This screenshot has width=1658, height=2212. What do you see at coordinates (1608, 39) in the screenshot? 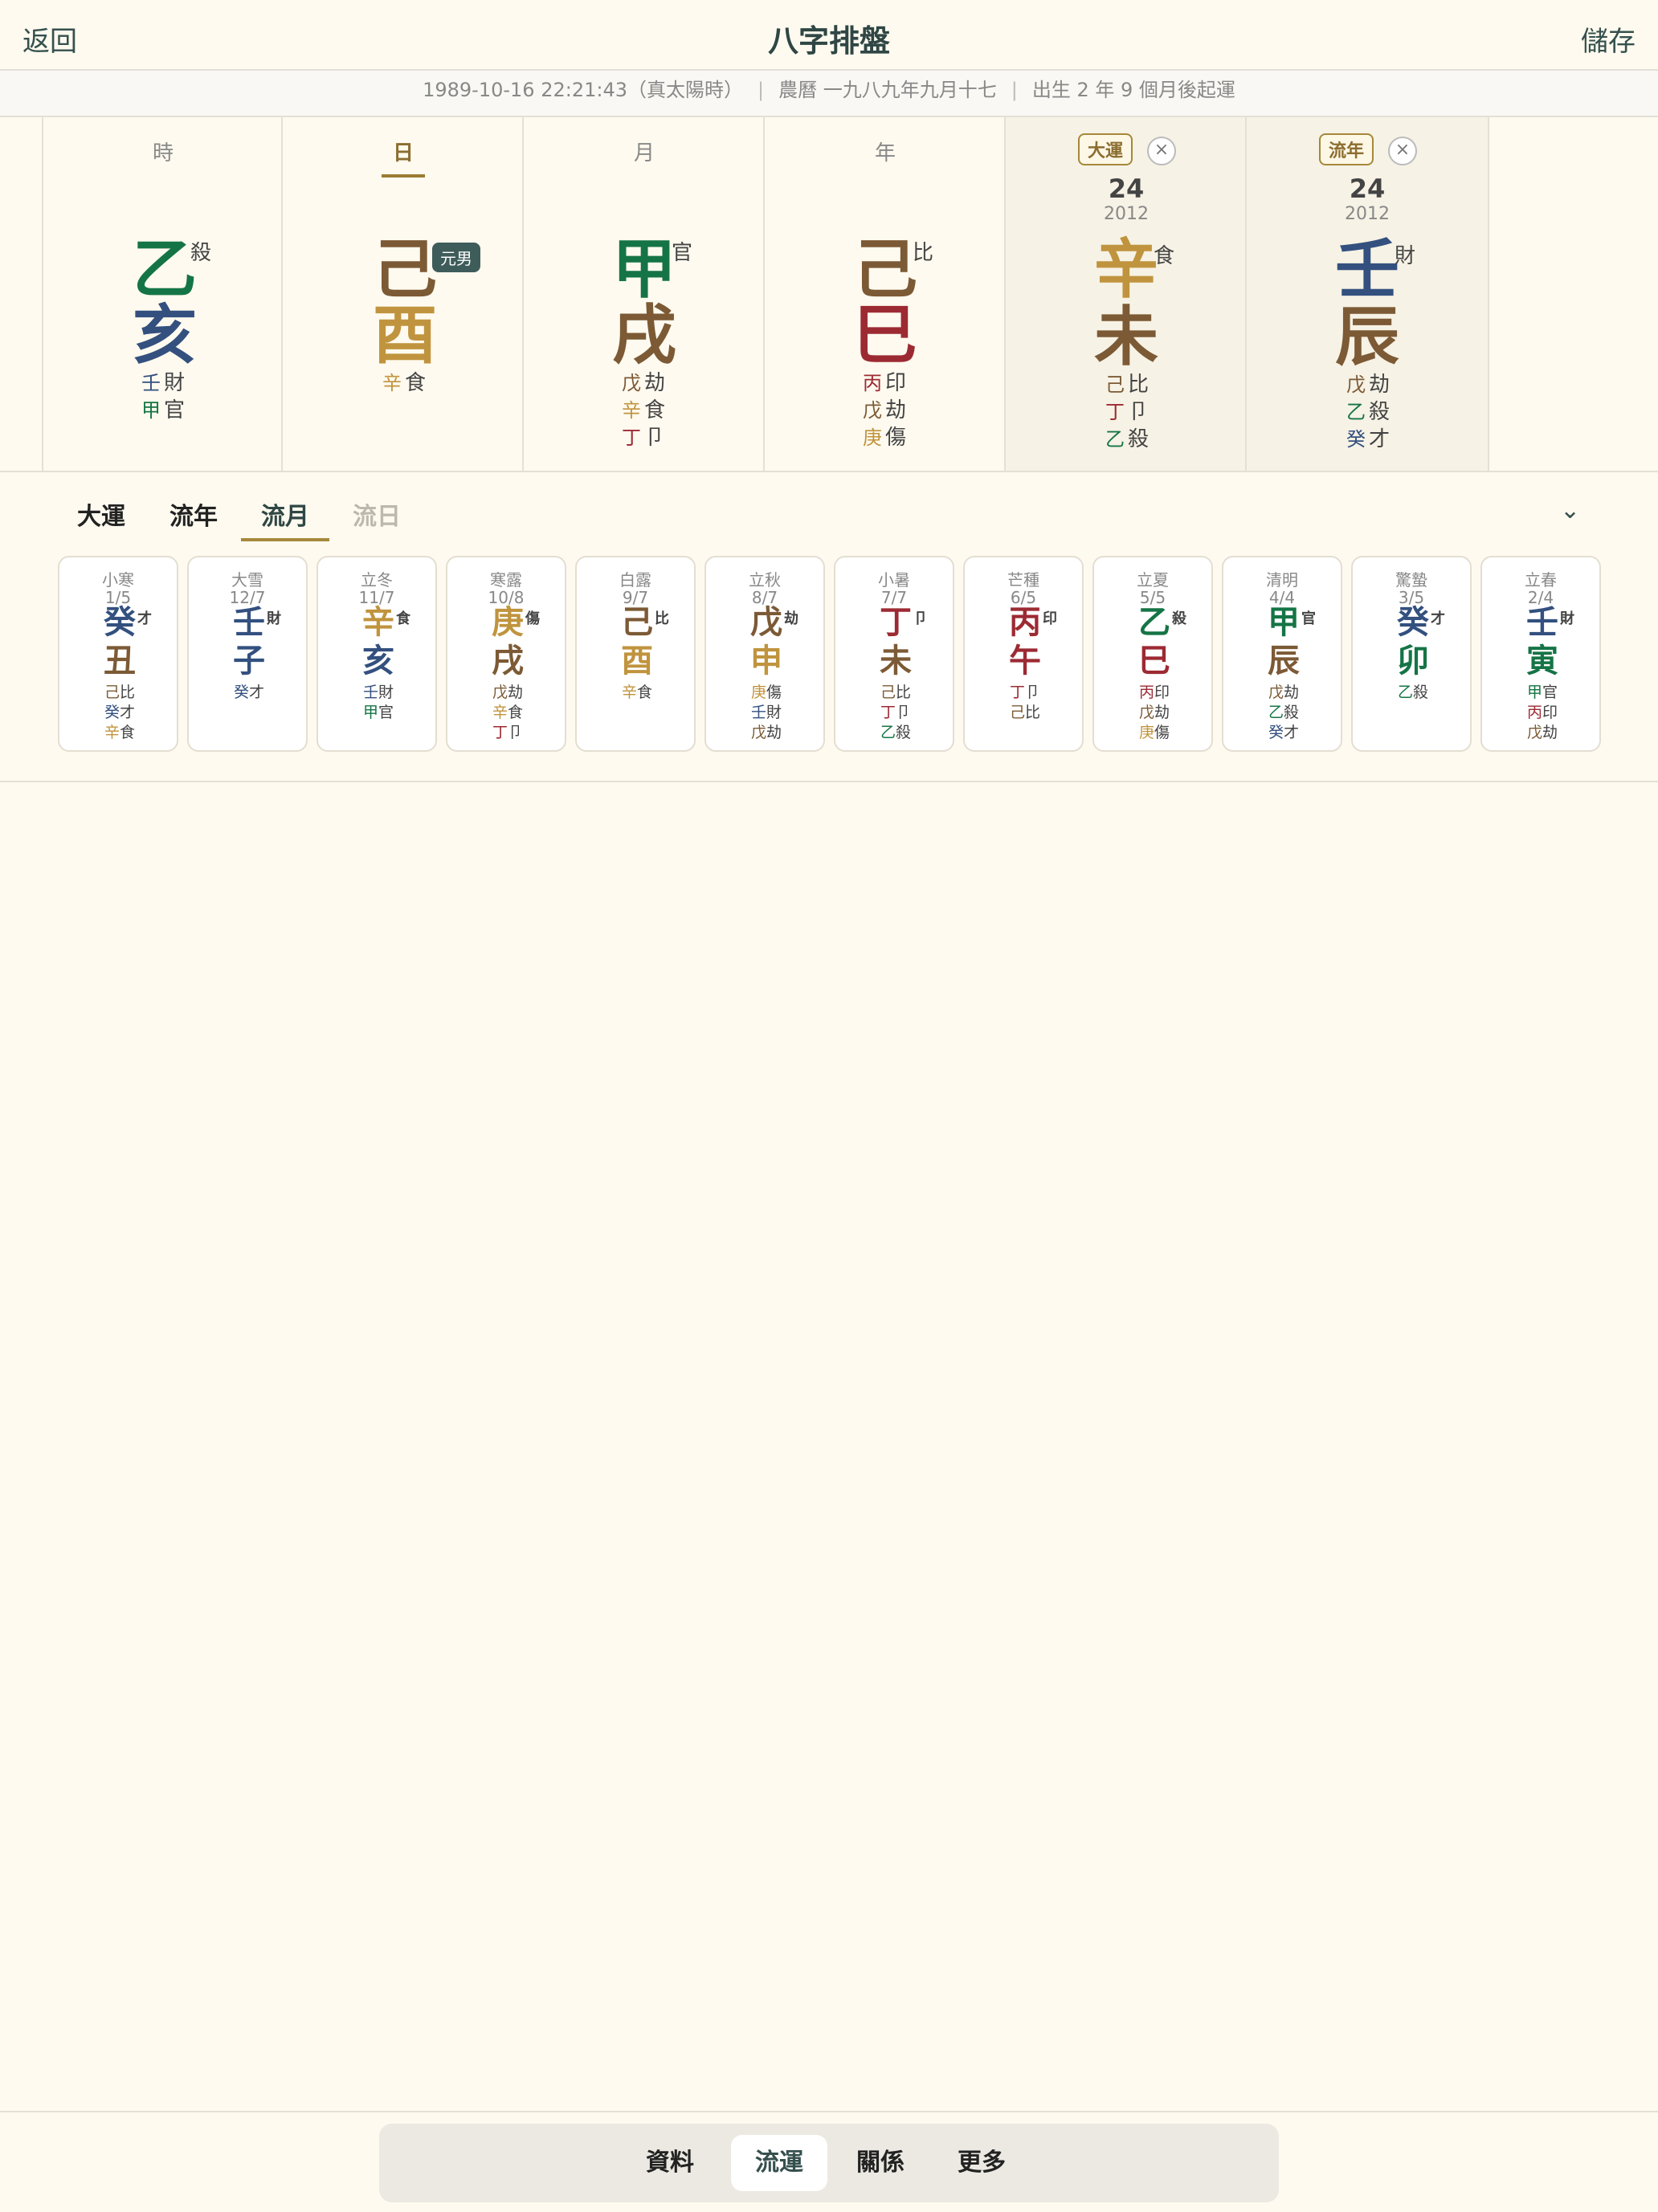
I see `save-button: 儲存` at bounding box center [1608, 39].